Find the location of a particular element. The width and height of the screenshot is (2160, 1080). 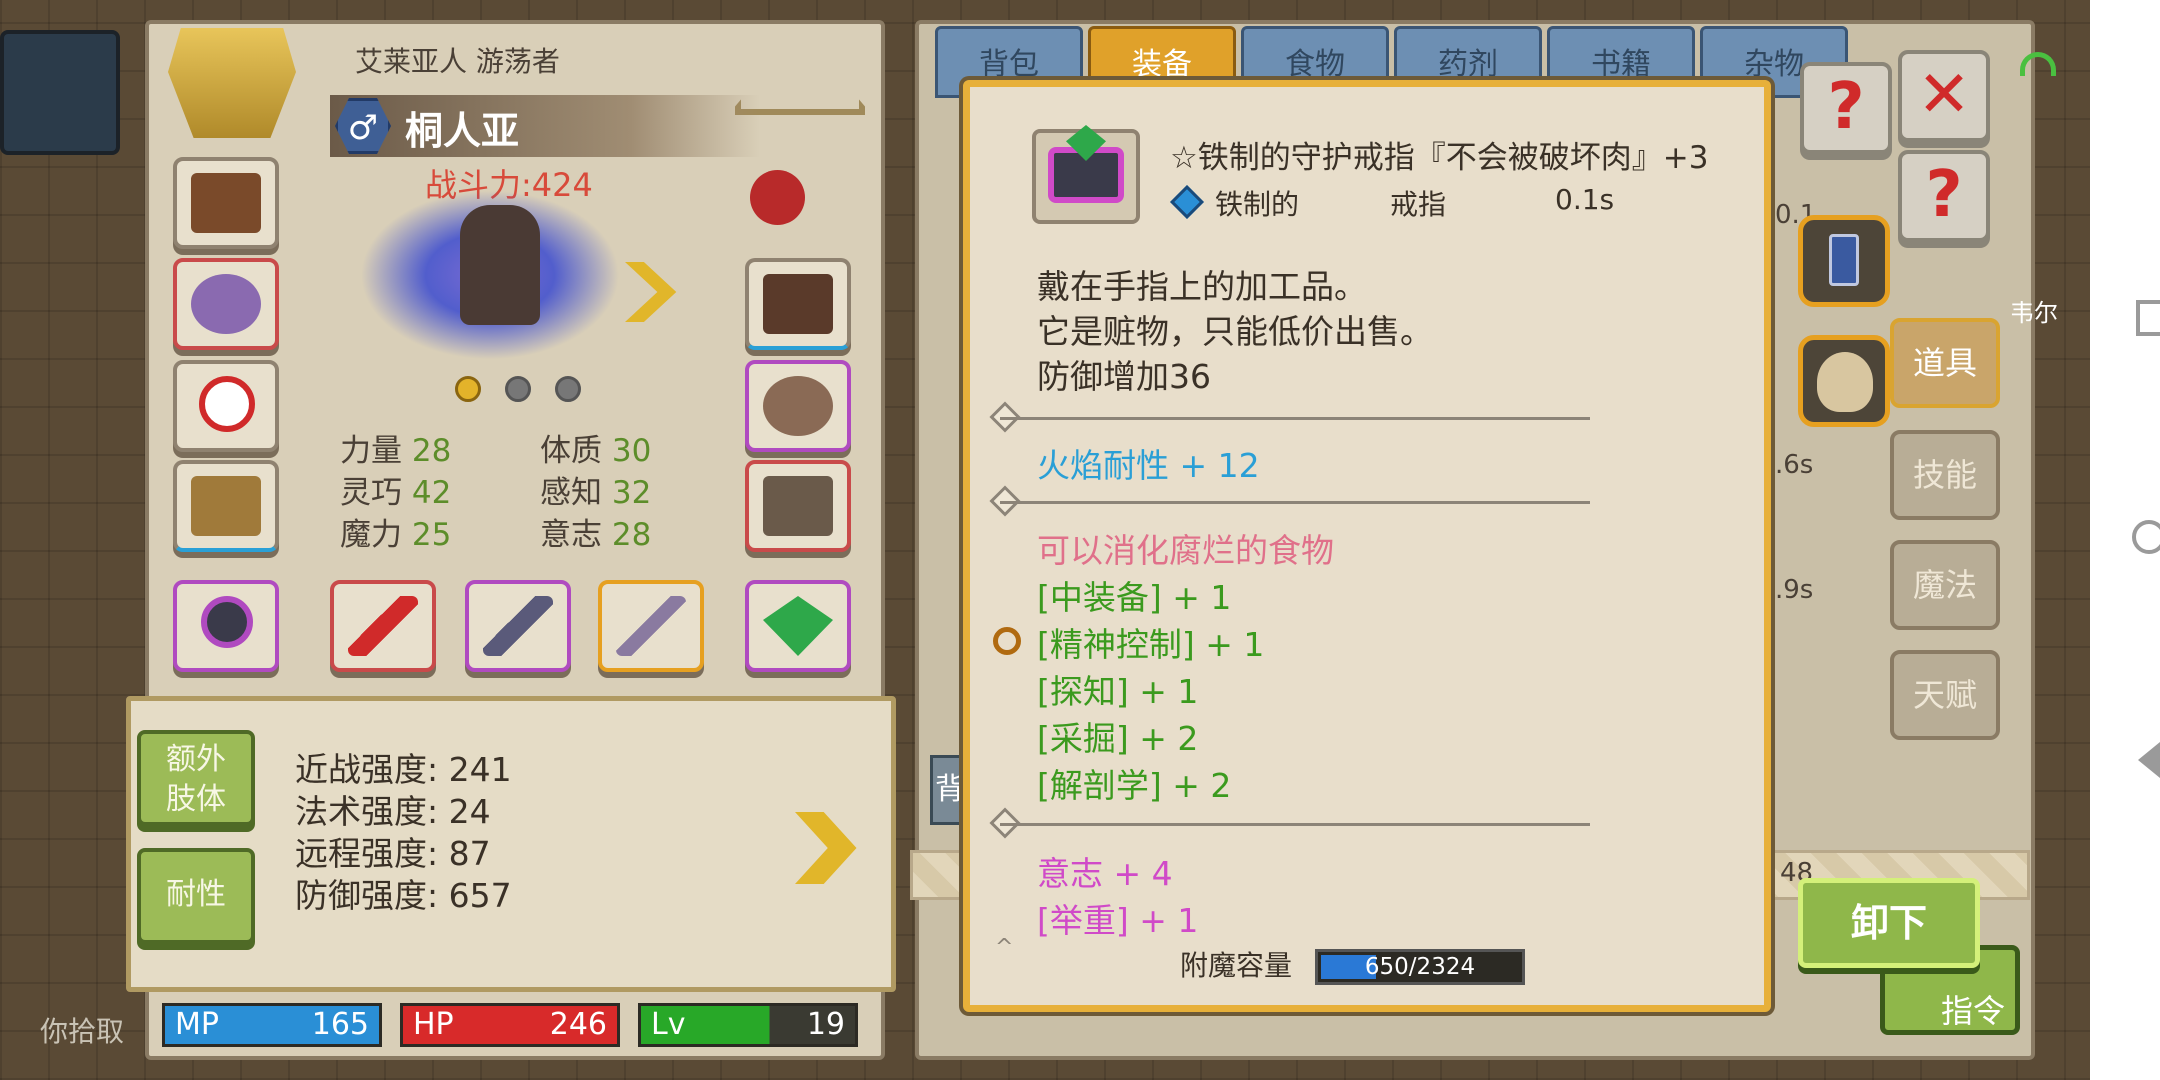

stat-dexterity: 灵巧 42 is located at coordinates (396, 493).